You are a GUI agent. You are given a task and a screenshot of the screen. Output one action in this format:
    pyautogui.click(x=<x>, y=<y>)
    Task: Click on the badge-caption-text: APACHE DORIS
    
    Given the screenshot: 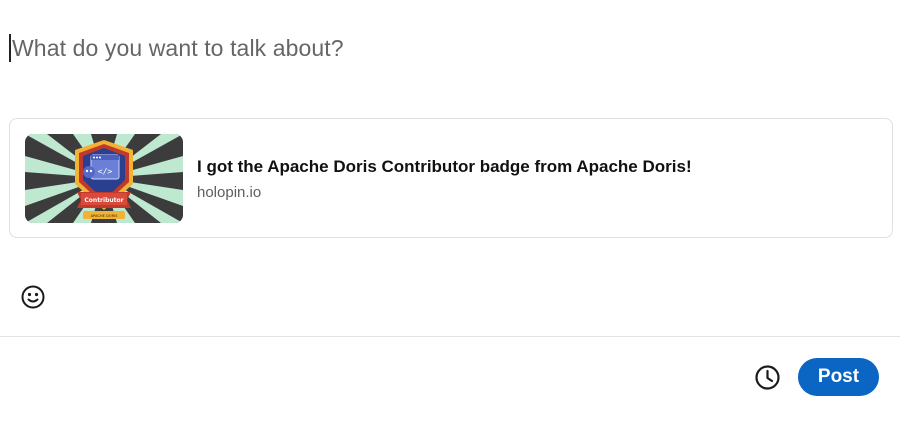 What is the action you would take?
    pyautogui.click(x=105, y=216)
    